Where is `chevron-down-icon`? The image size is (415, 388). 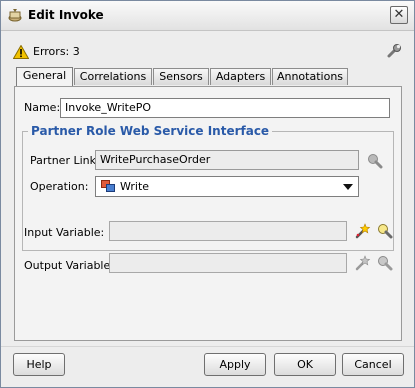
chevron-down-icon is located at coordinates (348, 187).